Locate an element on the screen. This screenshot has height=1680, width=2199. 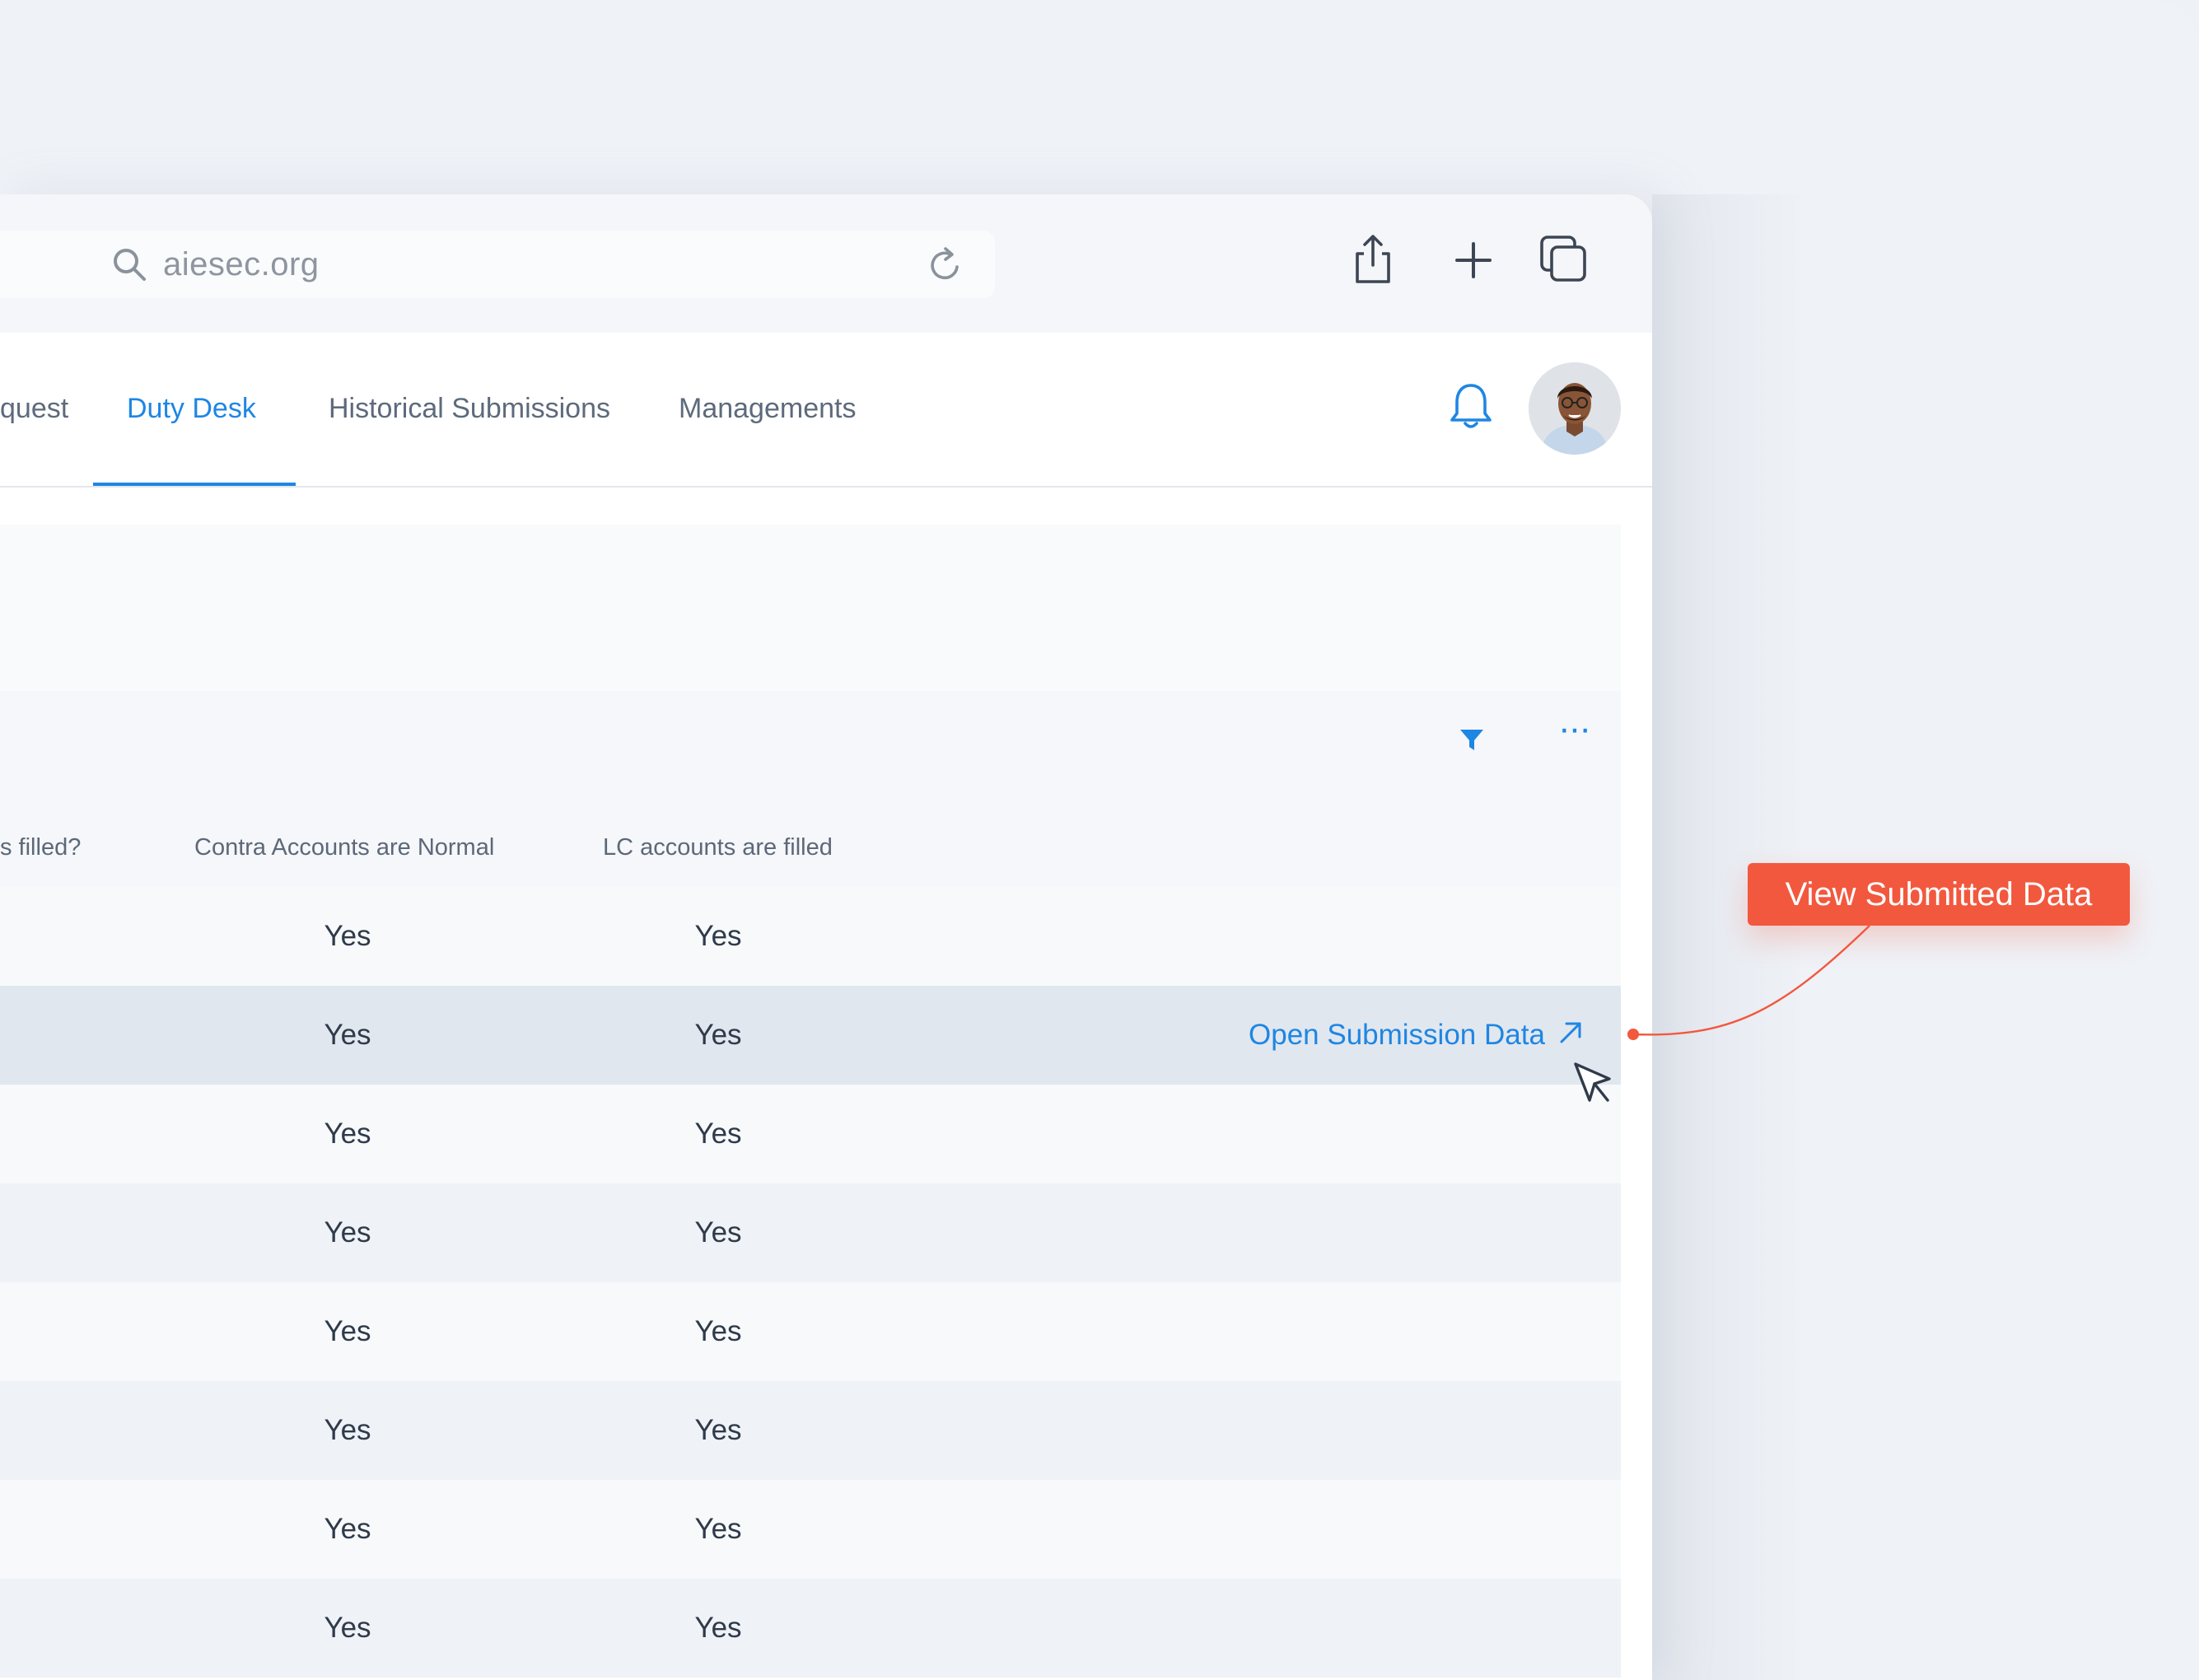
column-header: s filled? is located at coordinates (40, 847).